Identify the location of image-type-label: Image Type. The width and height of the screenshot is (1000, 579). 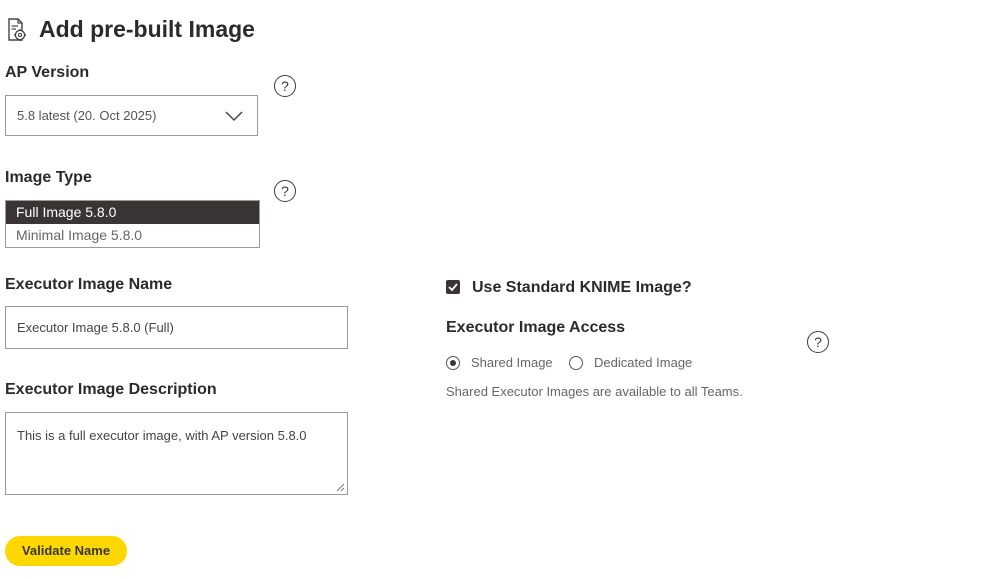
(48, 177).